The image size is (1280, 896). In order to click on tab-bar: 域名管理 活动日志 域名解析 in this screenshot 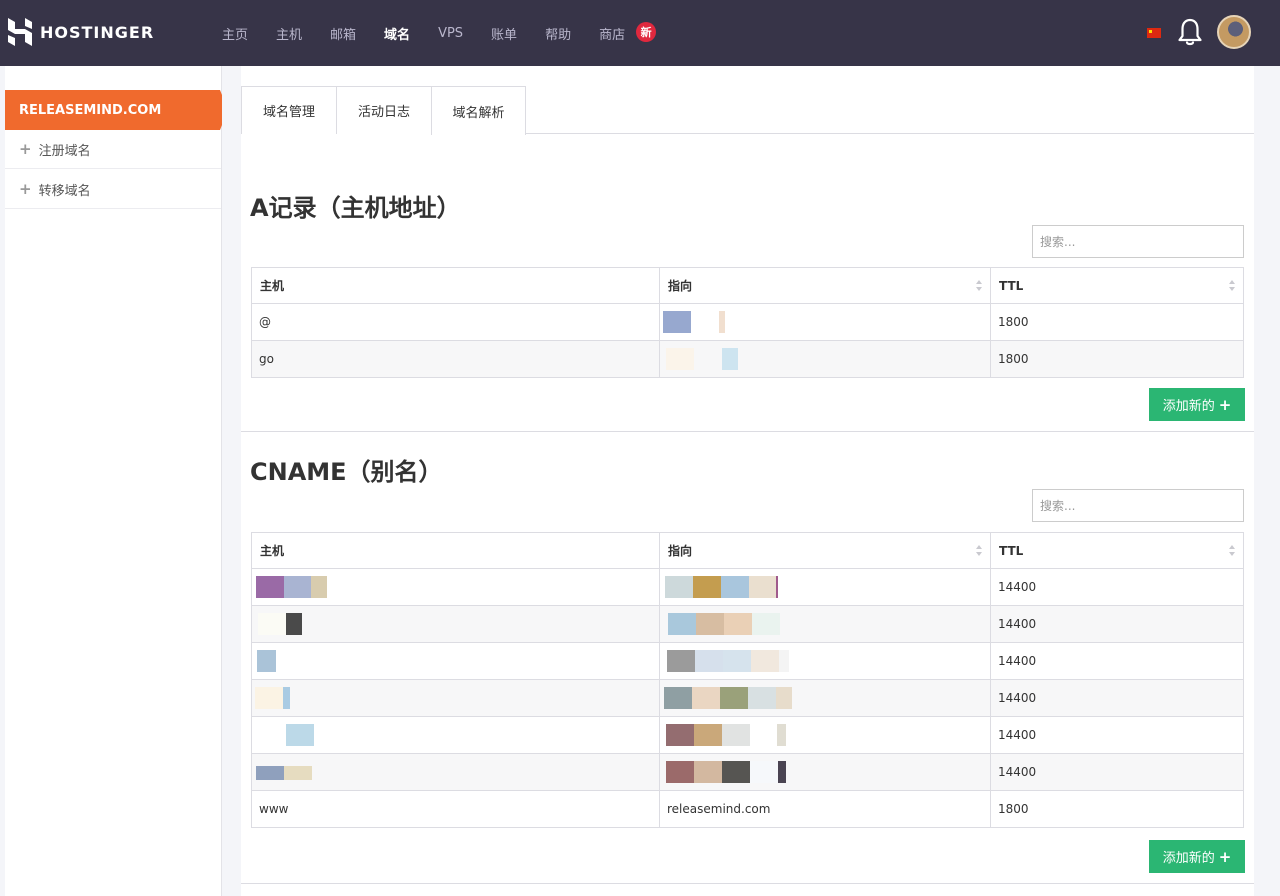, I will do `click(747, 110)`.